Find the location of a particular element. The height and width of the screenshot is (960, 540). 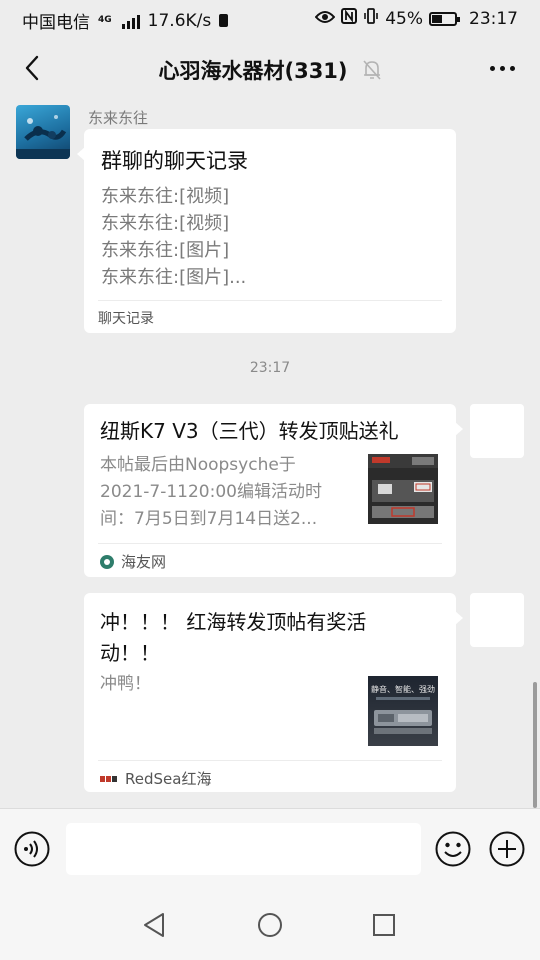

plus-icon is located at coordinates (507, 849).